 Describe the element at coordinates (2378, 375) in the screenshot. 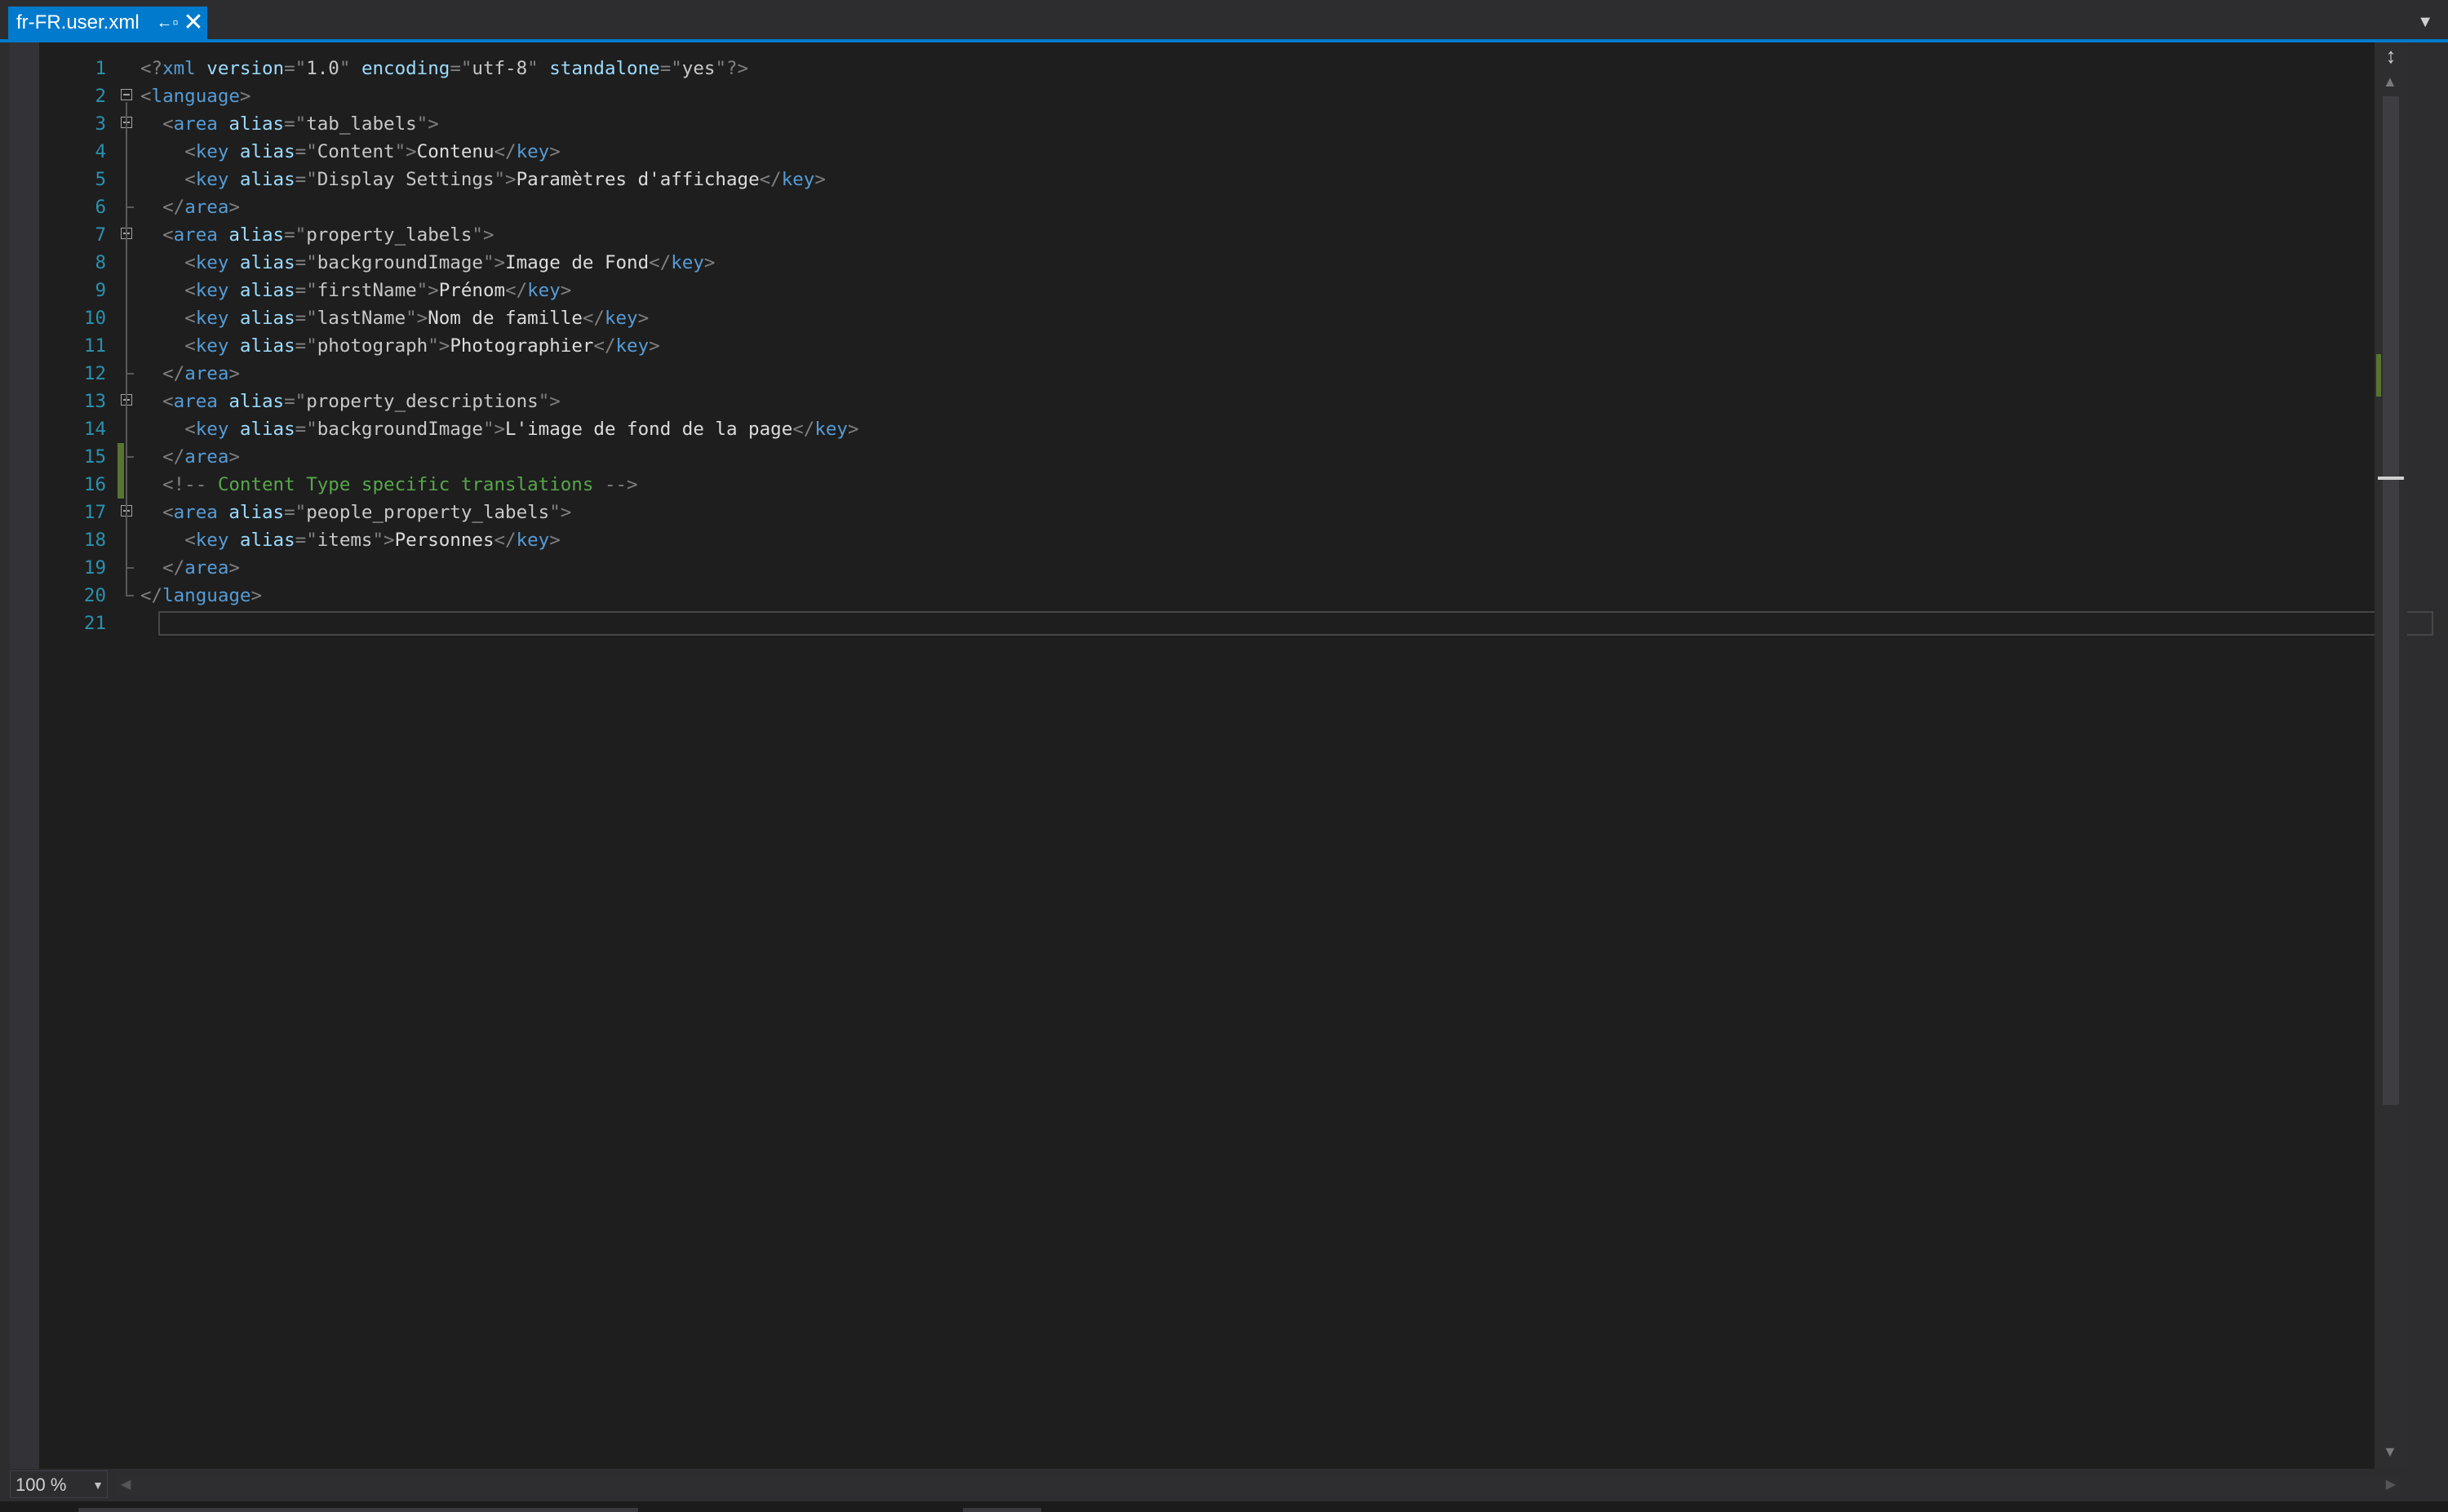

I see `scrollbar-change-marker` at that location.